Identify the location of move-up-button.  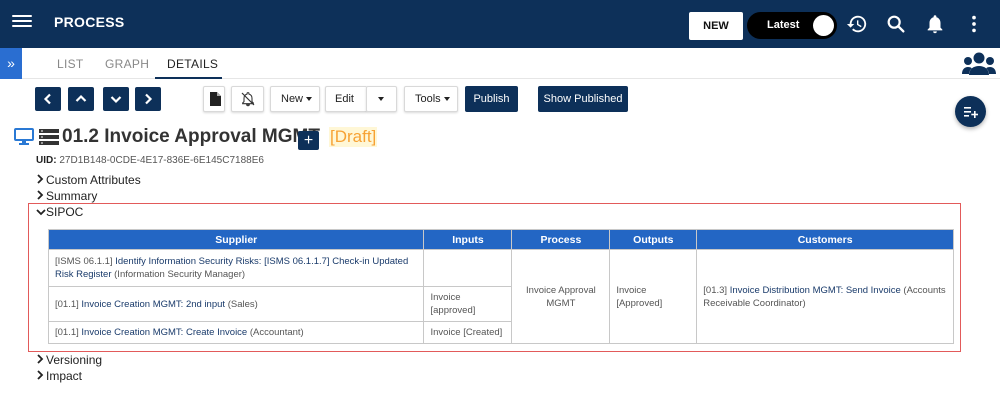
(81, 99).